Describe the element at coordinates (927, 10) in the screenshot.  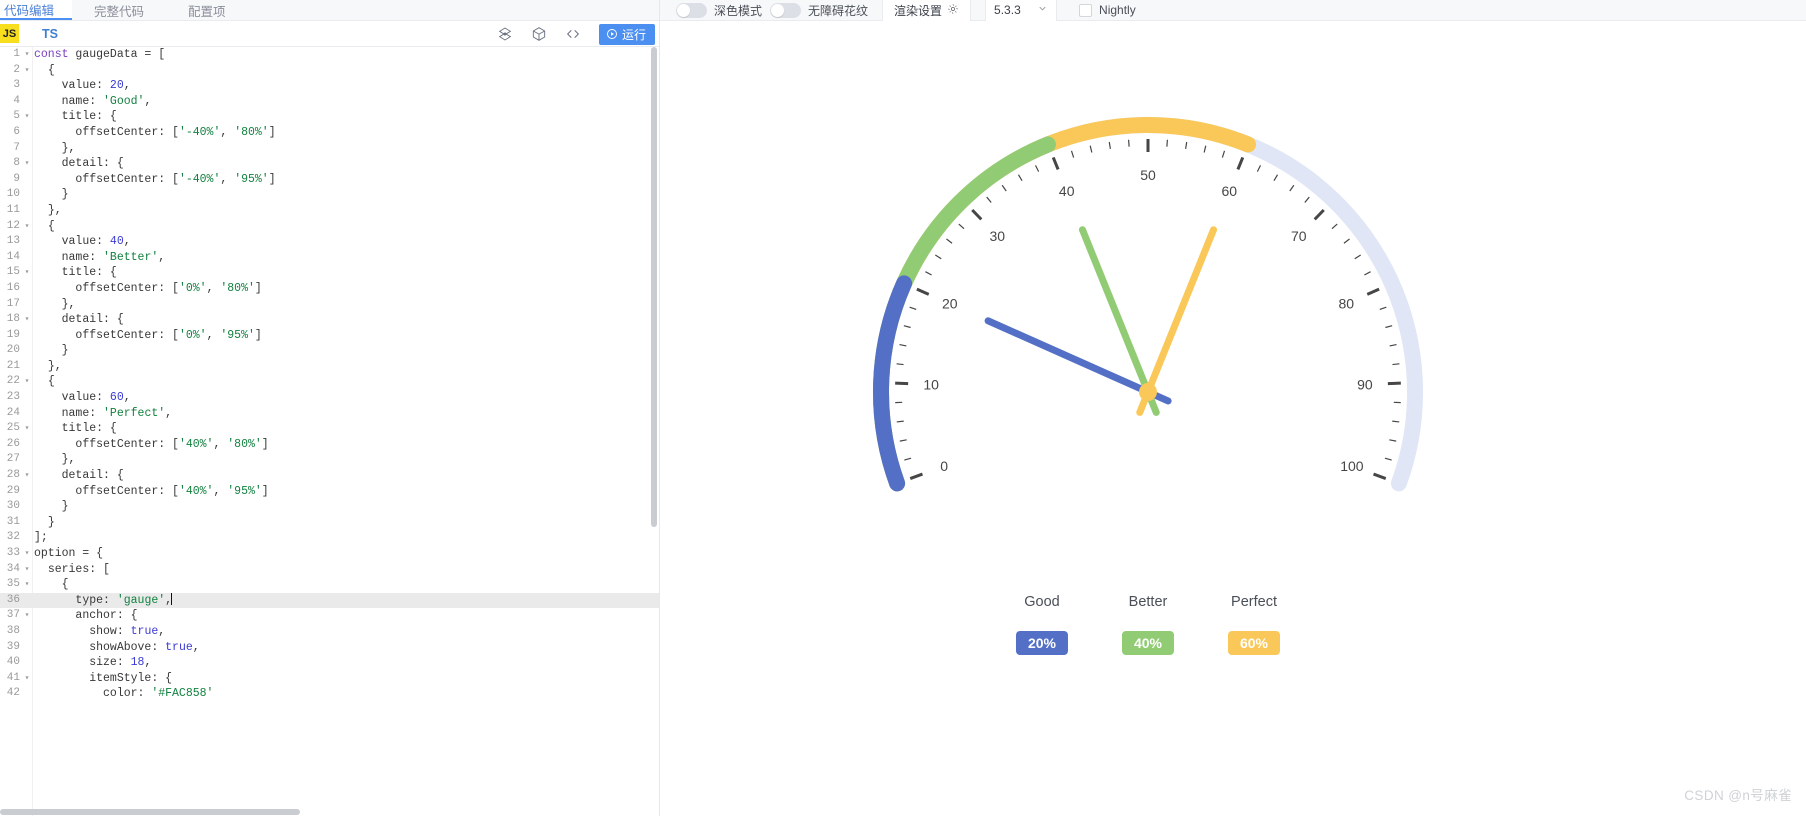
I see `render-settings-button: 渲染设置` at that location.